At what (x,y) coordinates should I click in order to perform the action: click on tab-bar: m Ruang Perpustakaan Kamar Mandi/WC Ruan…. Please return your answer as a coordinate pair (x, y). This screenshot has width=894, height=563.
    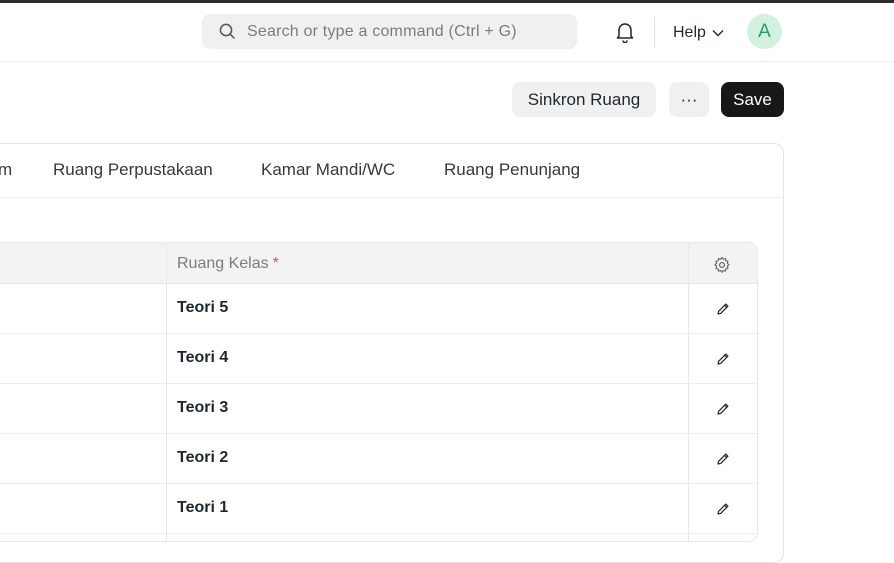
    Looking at the image, I should click on (391, 171).